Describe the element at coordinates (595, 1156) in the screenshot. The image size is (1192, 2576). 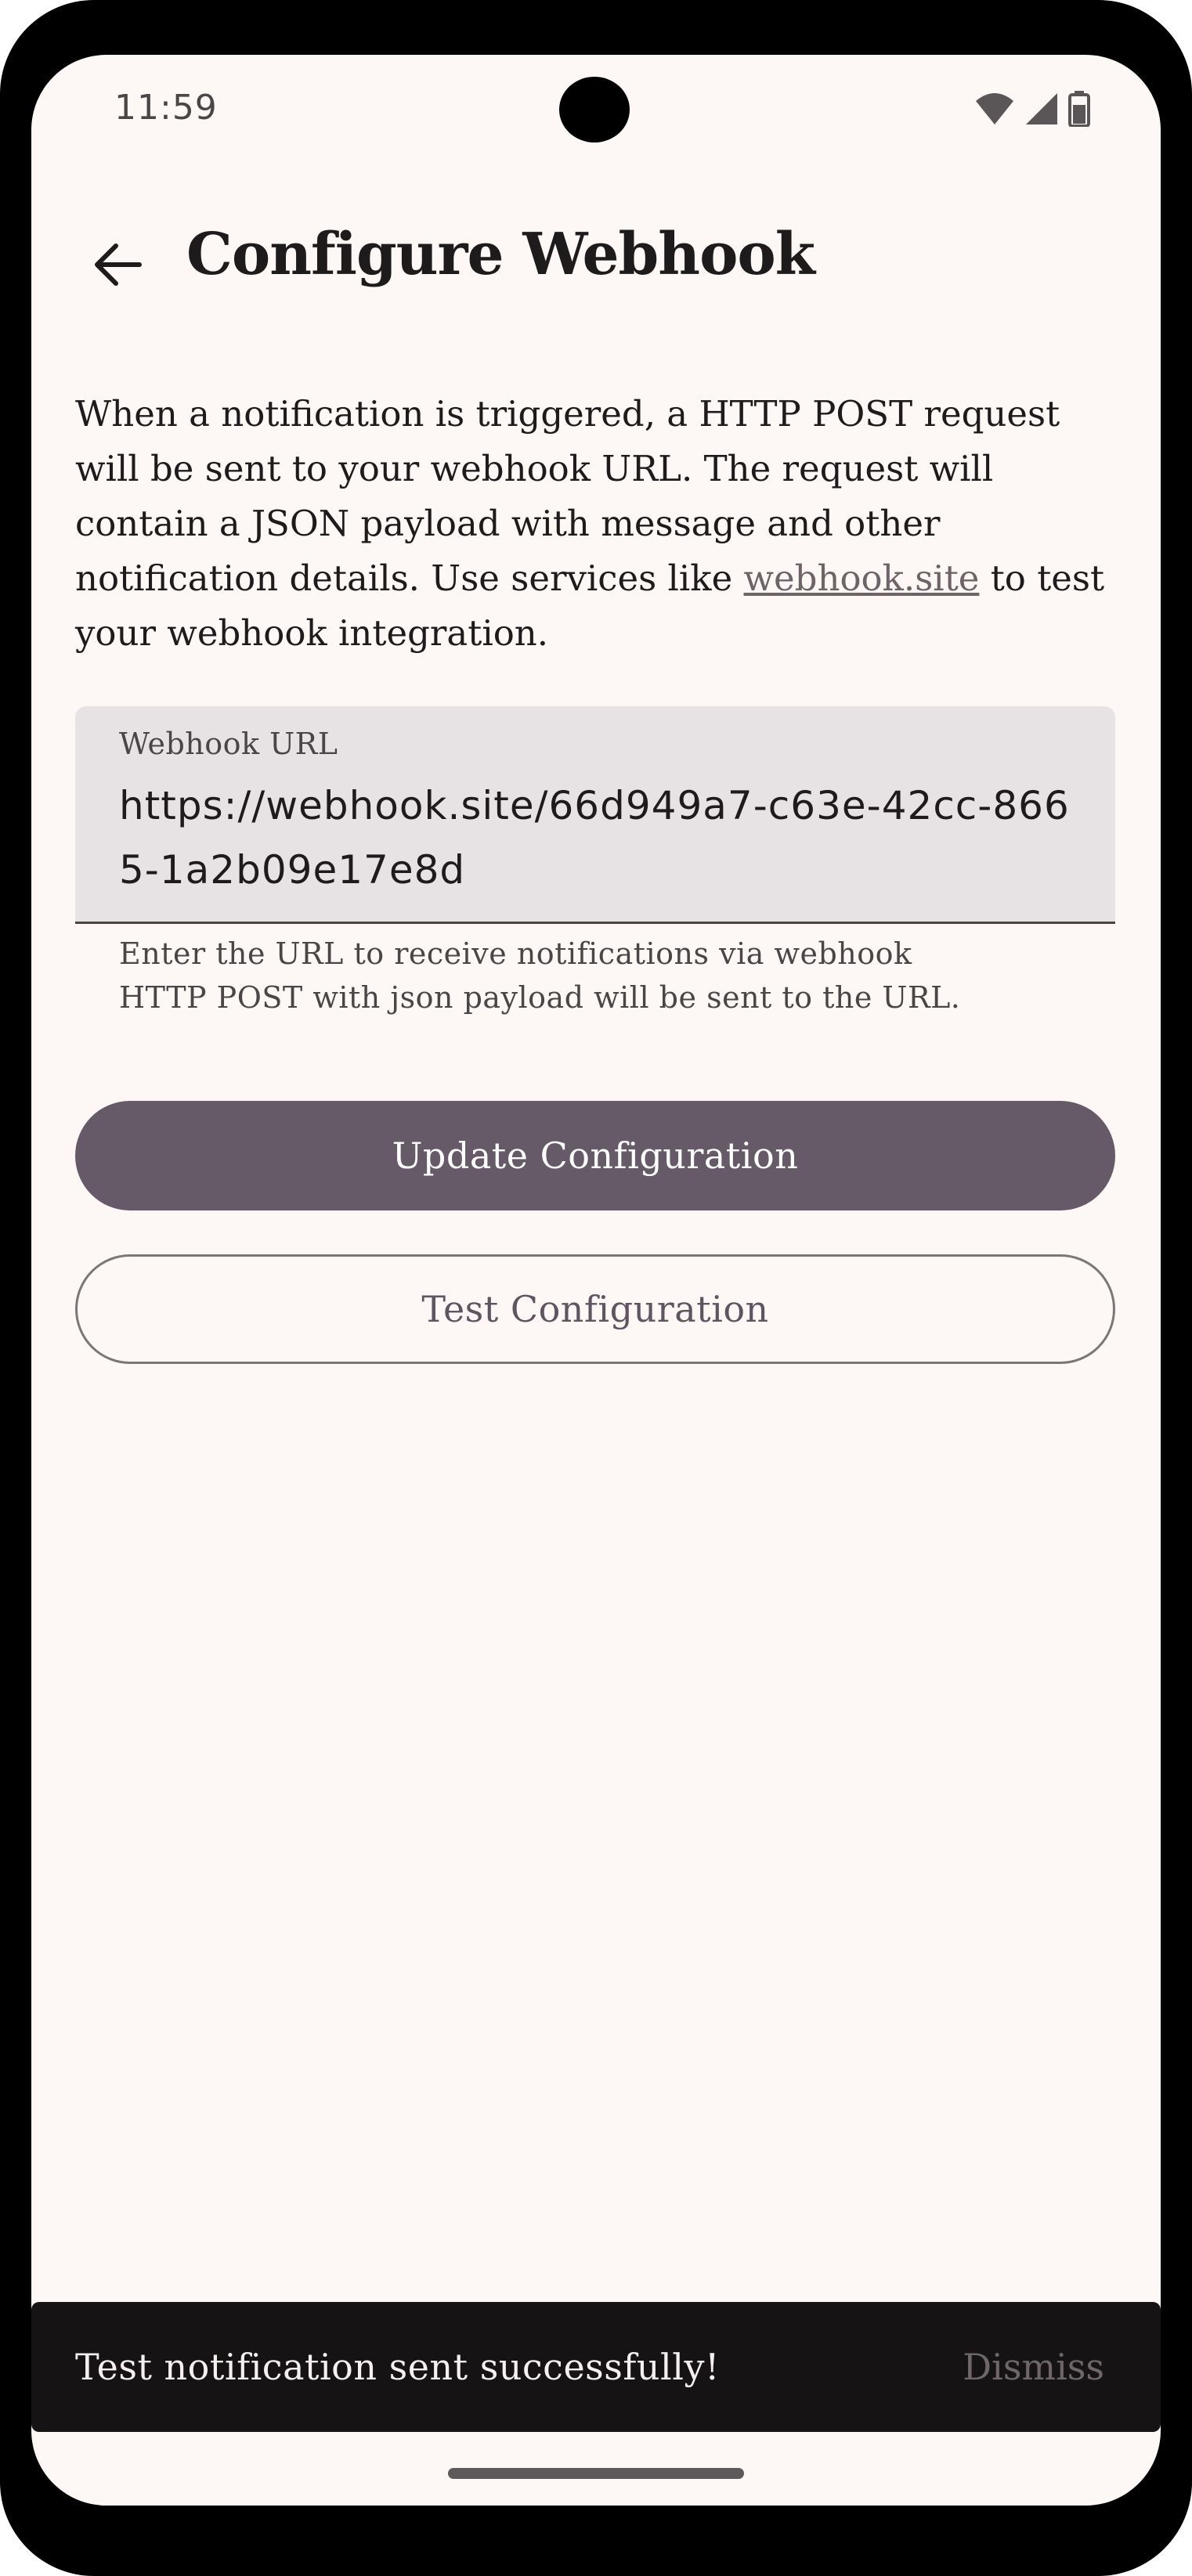
I see `update-configuration-button: Update Configuration` at that location.